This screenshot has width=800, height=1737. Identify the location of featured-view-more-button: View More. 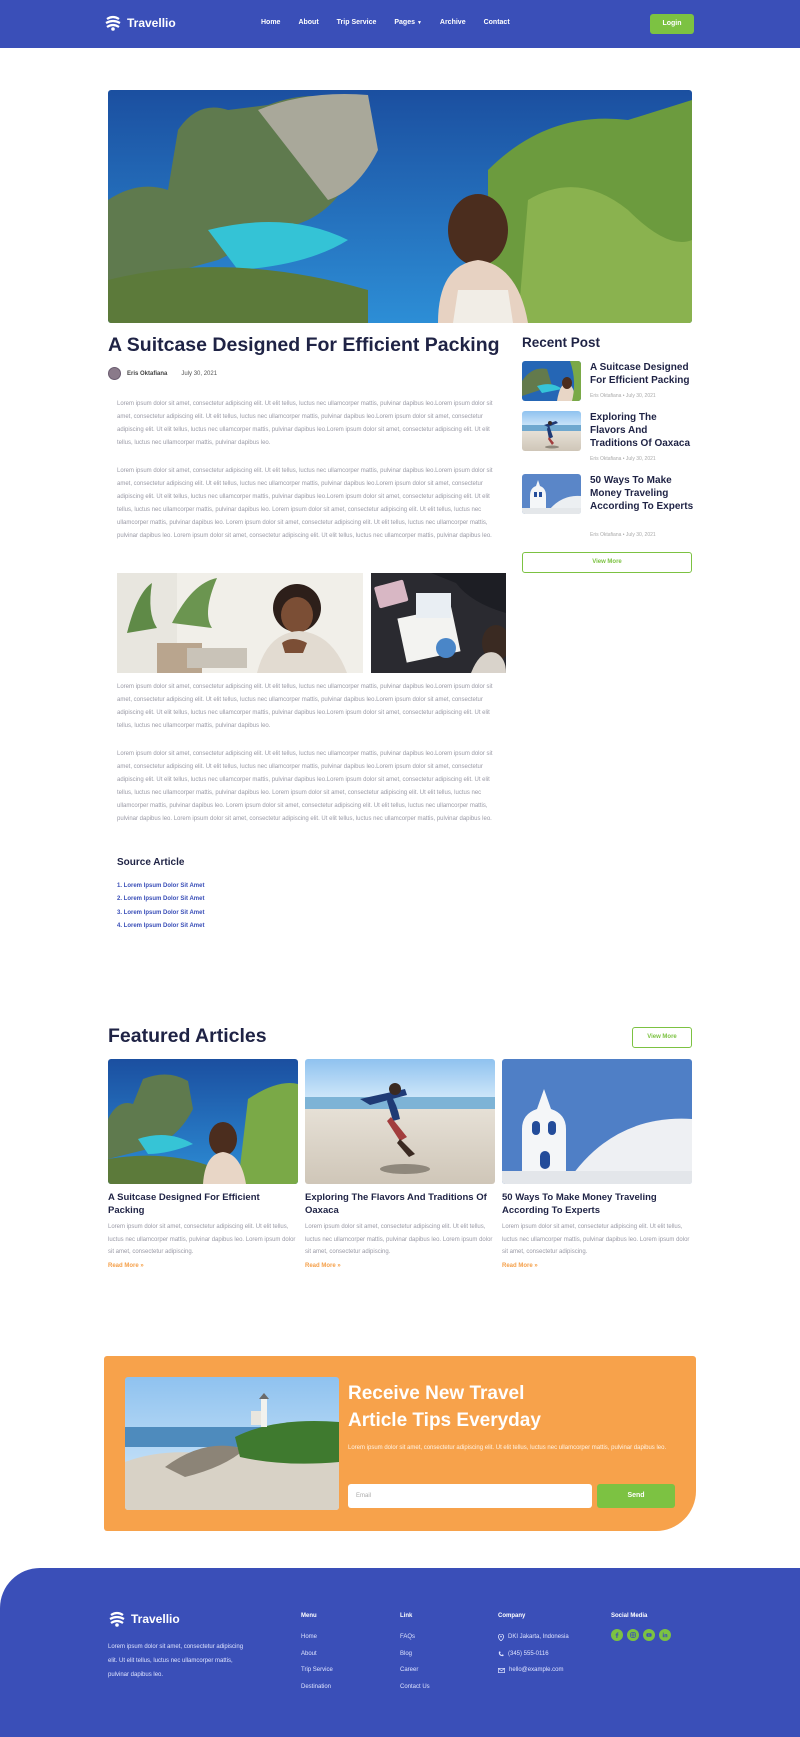
(662, 1037).